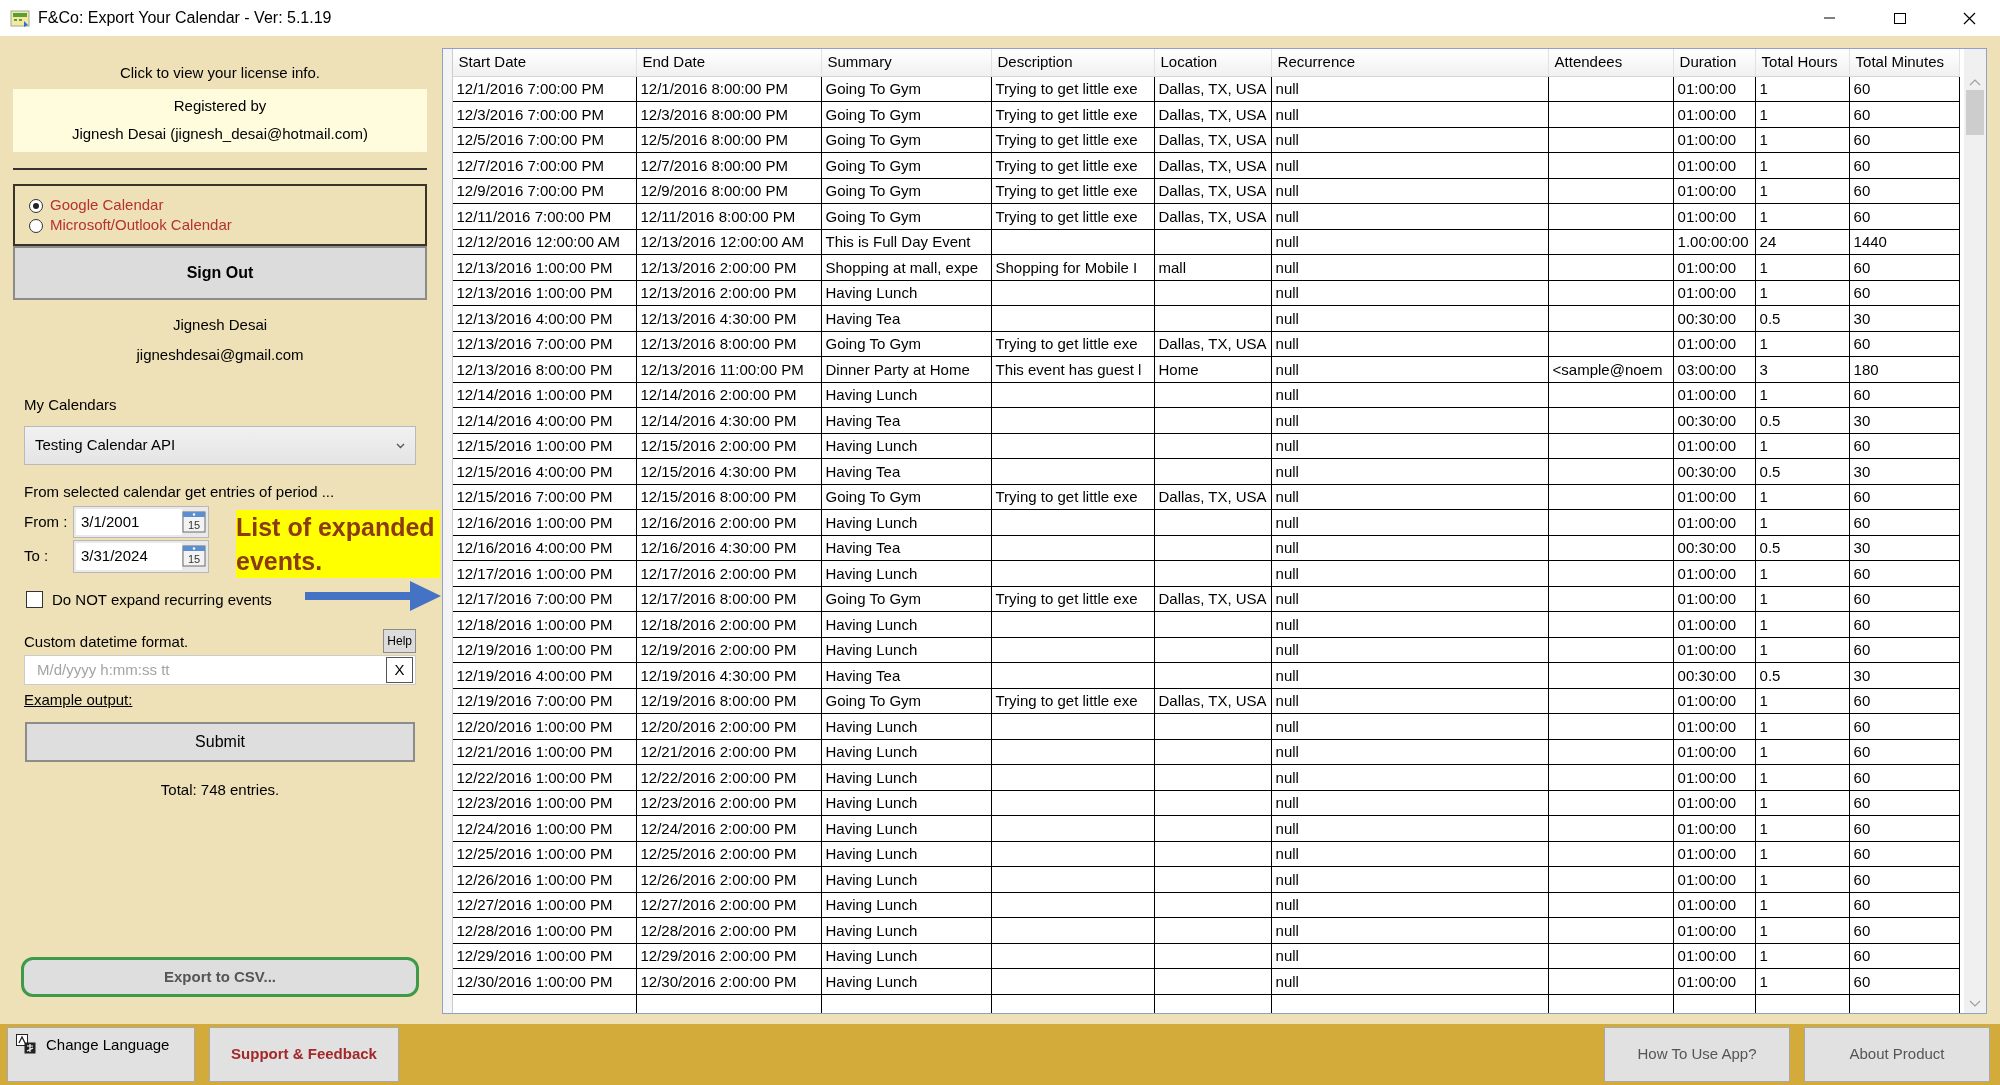 This screenshot has width=2000, height=1085. What do you see at coordinates (399, 641) in the screenshot?
I see `help-button: Help` at bounding box center [399, 641].